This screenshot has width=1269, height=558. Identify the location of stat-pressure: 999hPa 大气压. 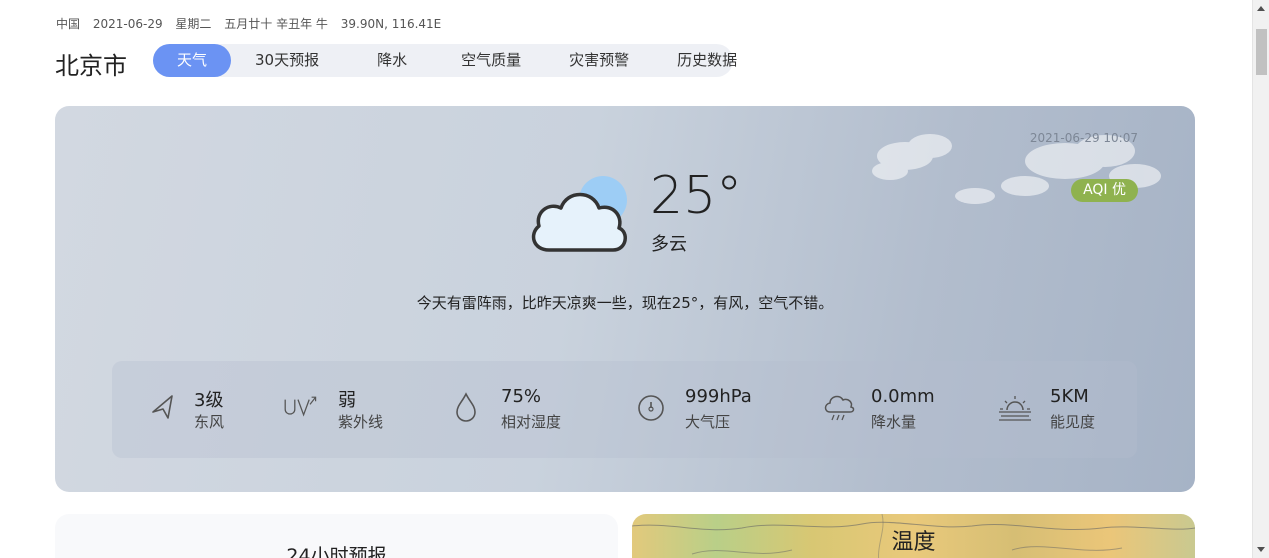
(717, 410).